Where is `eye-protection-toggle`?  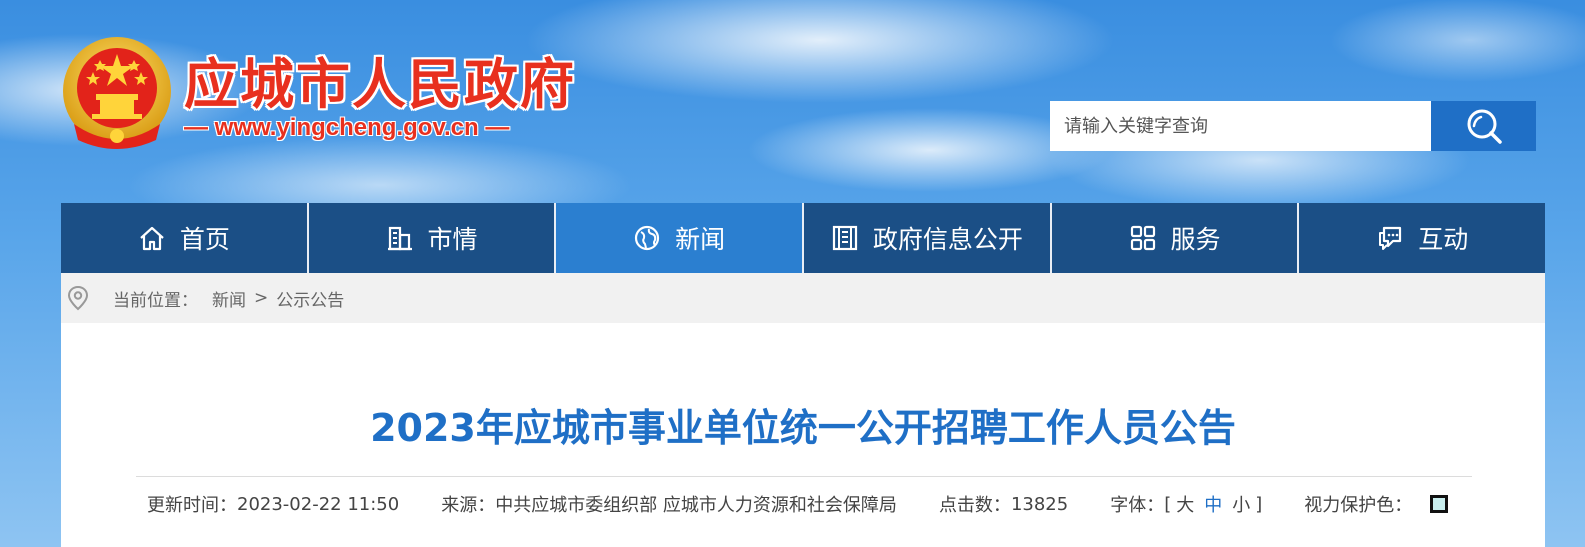
eye-protection-toggle is located at coordinates (1439, 504).